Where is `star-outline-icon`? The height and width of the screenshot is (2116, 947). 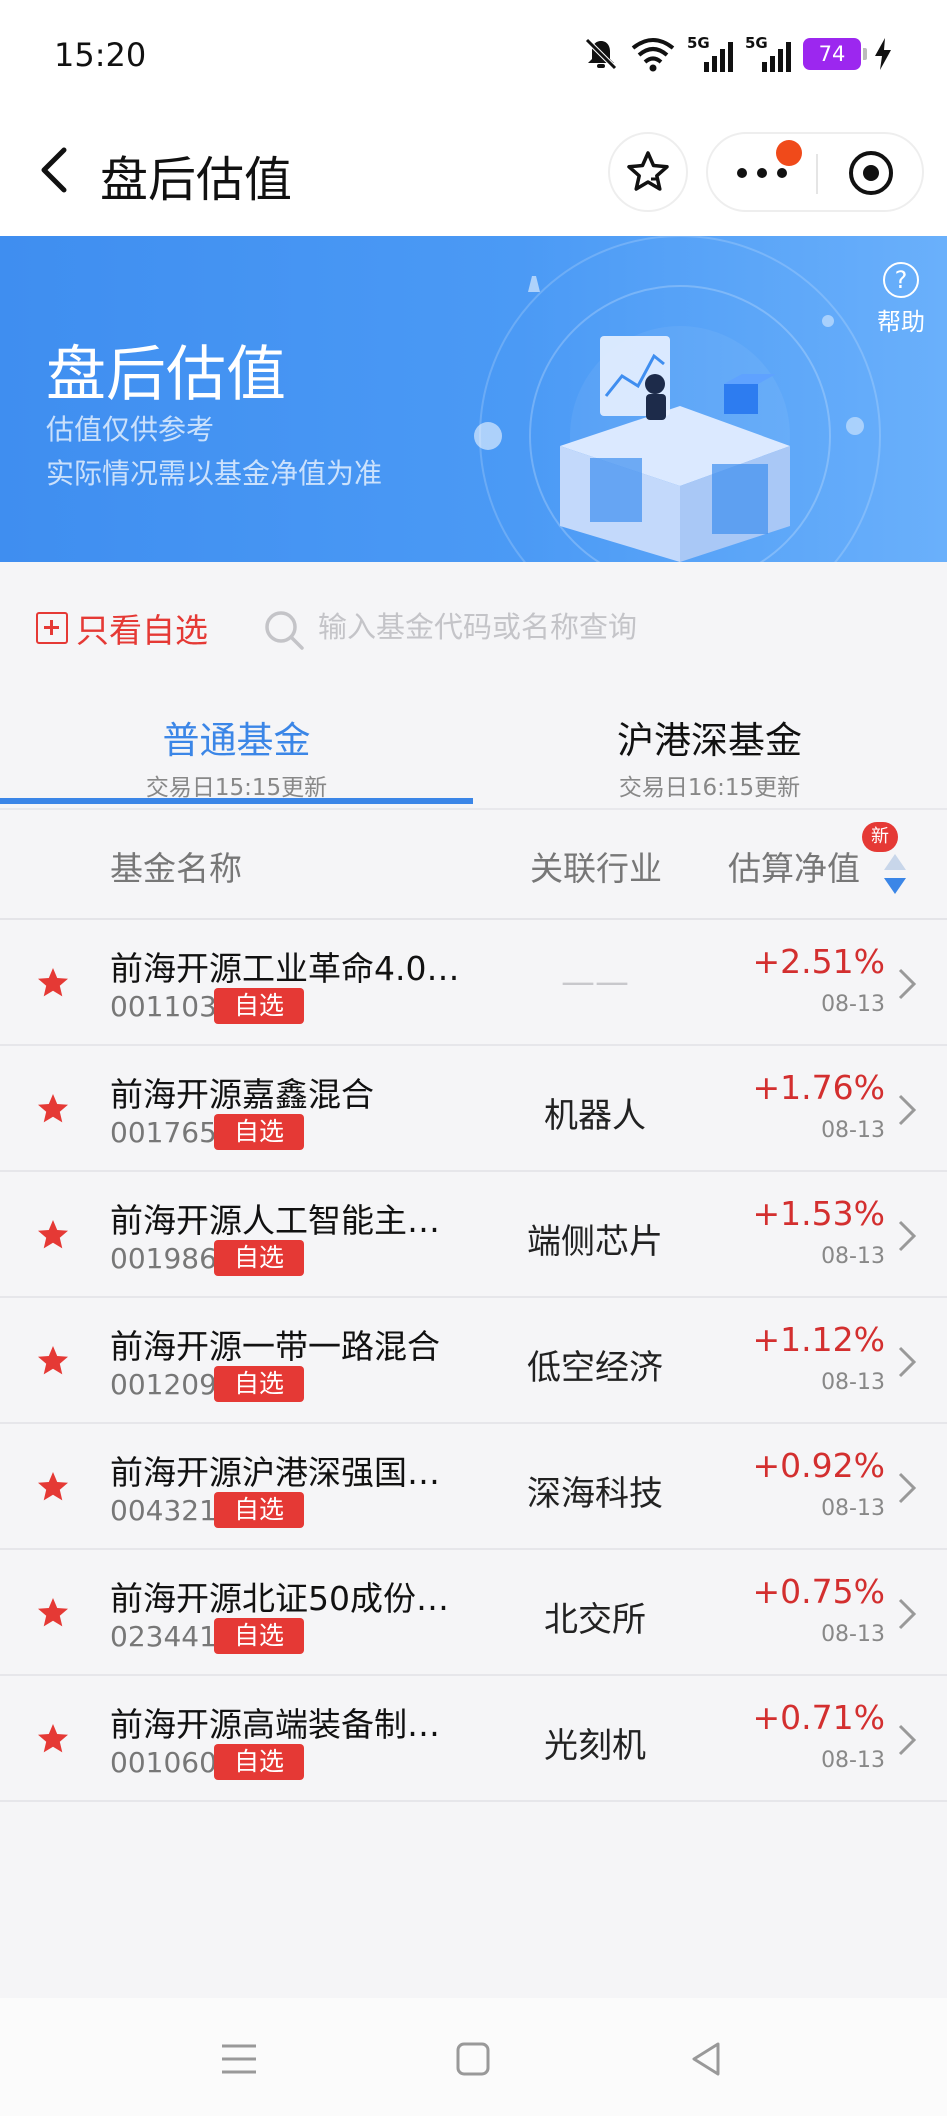
star-outline-icon is located at coordinates (648, 171).